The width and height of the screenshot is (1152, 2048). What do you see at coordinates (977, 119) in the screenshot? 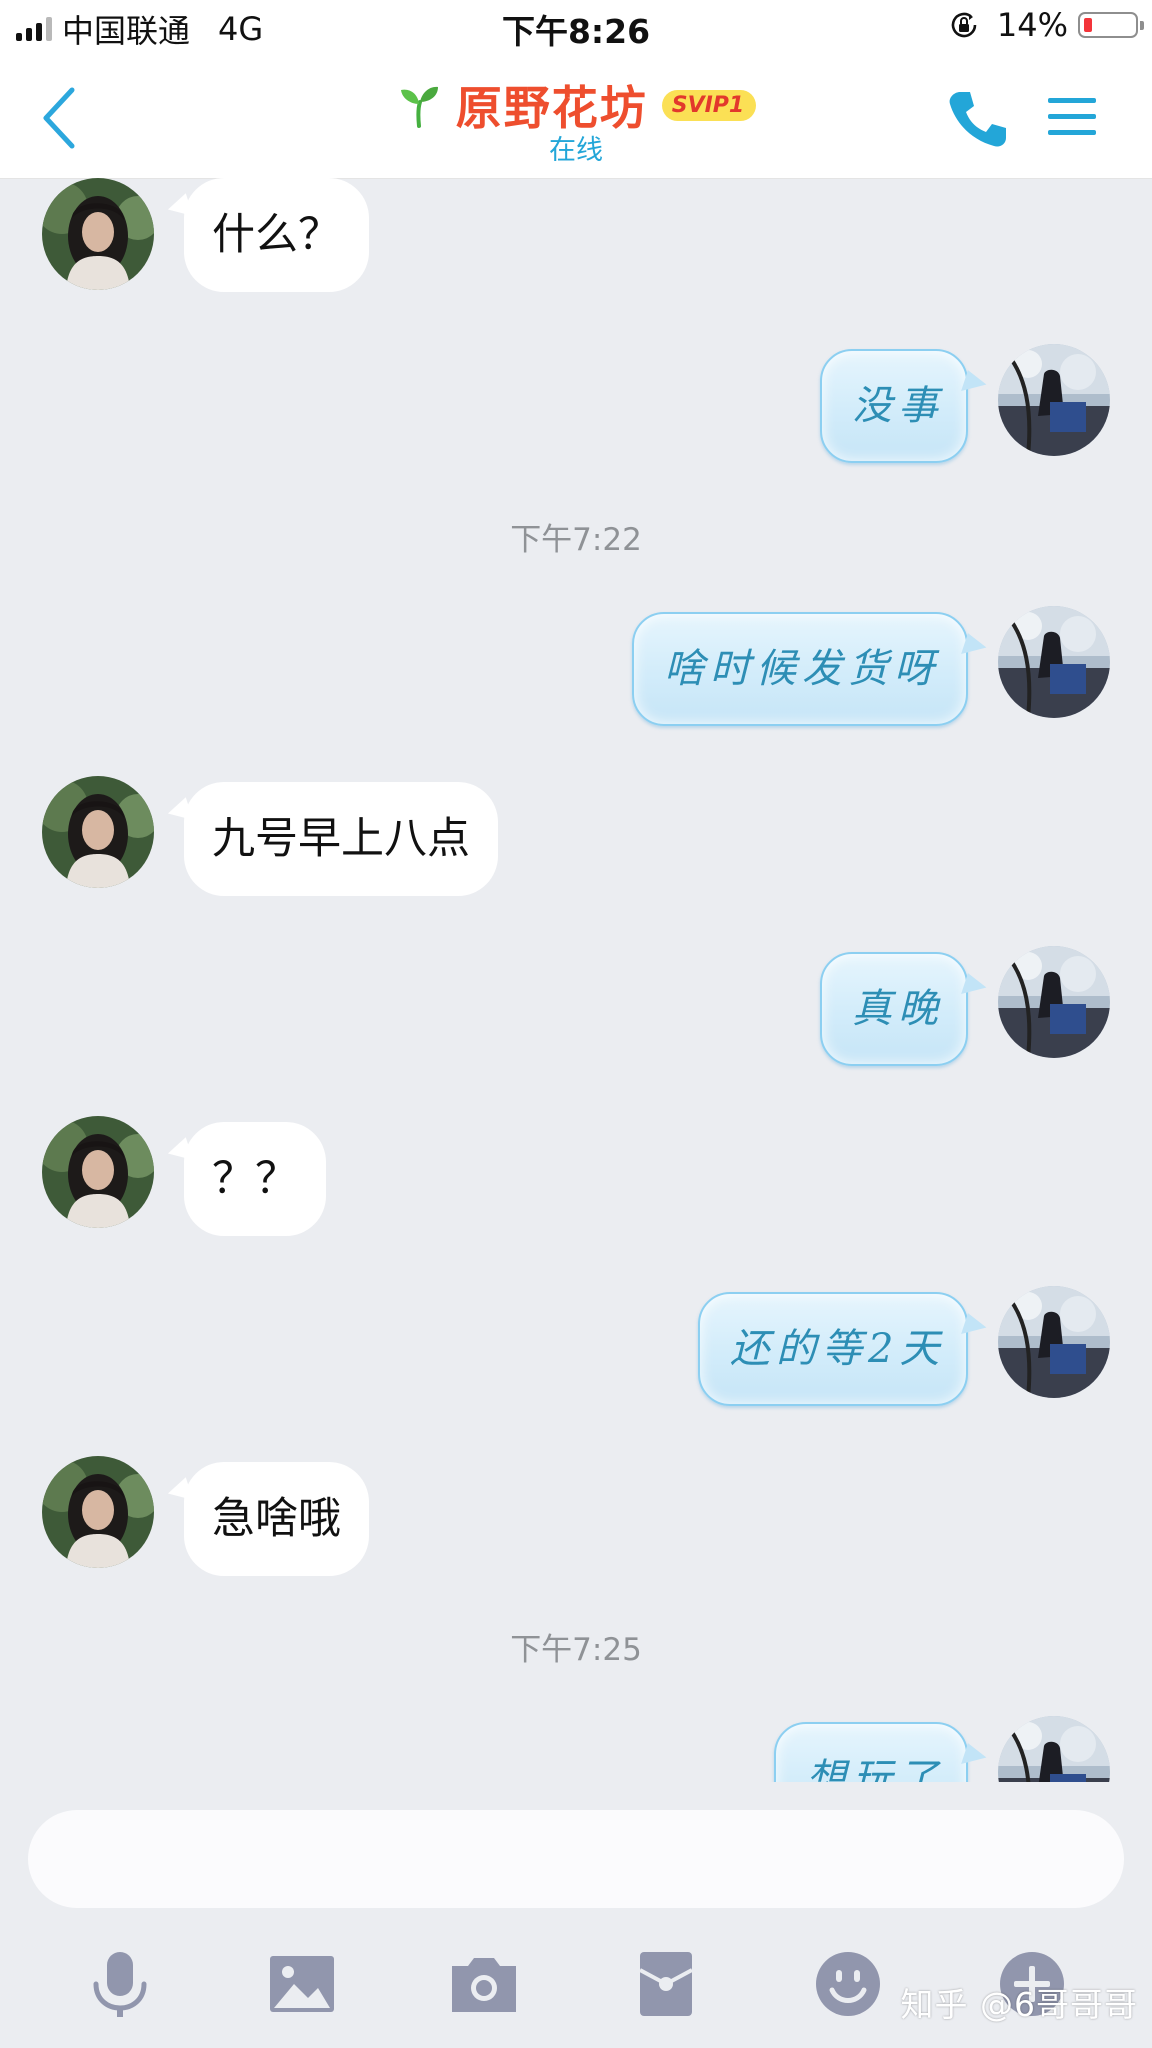
I see `phone-icon` at bounding box center [977, 119].